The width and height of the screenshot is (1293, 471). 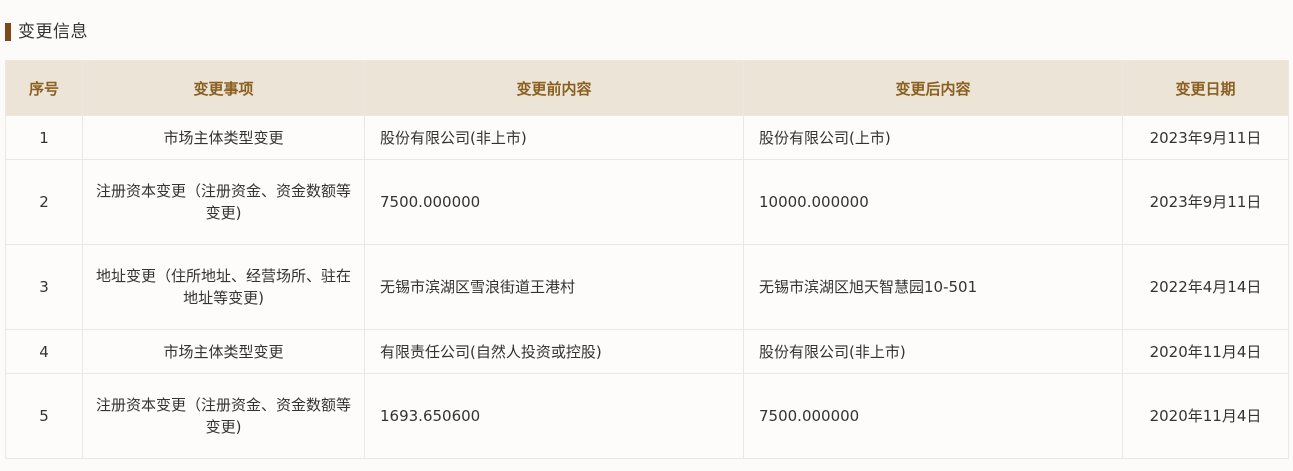 What do you see at coordinates (44, 202) in the screenshot?
I see `row-index: 2` at bounding box center [44, 202].